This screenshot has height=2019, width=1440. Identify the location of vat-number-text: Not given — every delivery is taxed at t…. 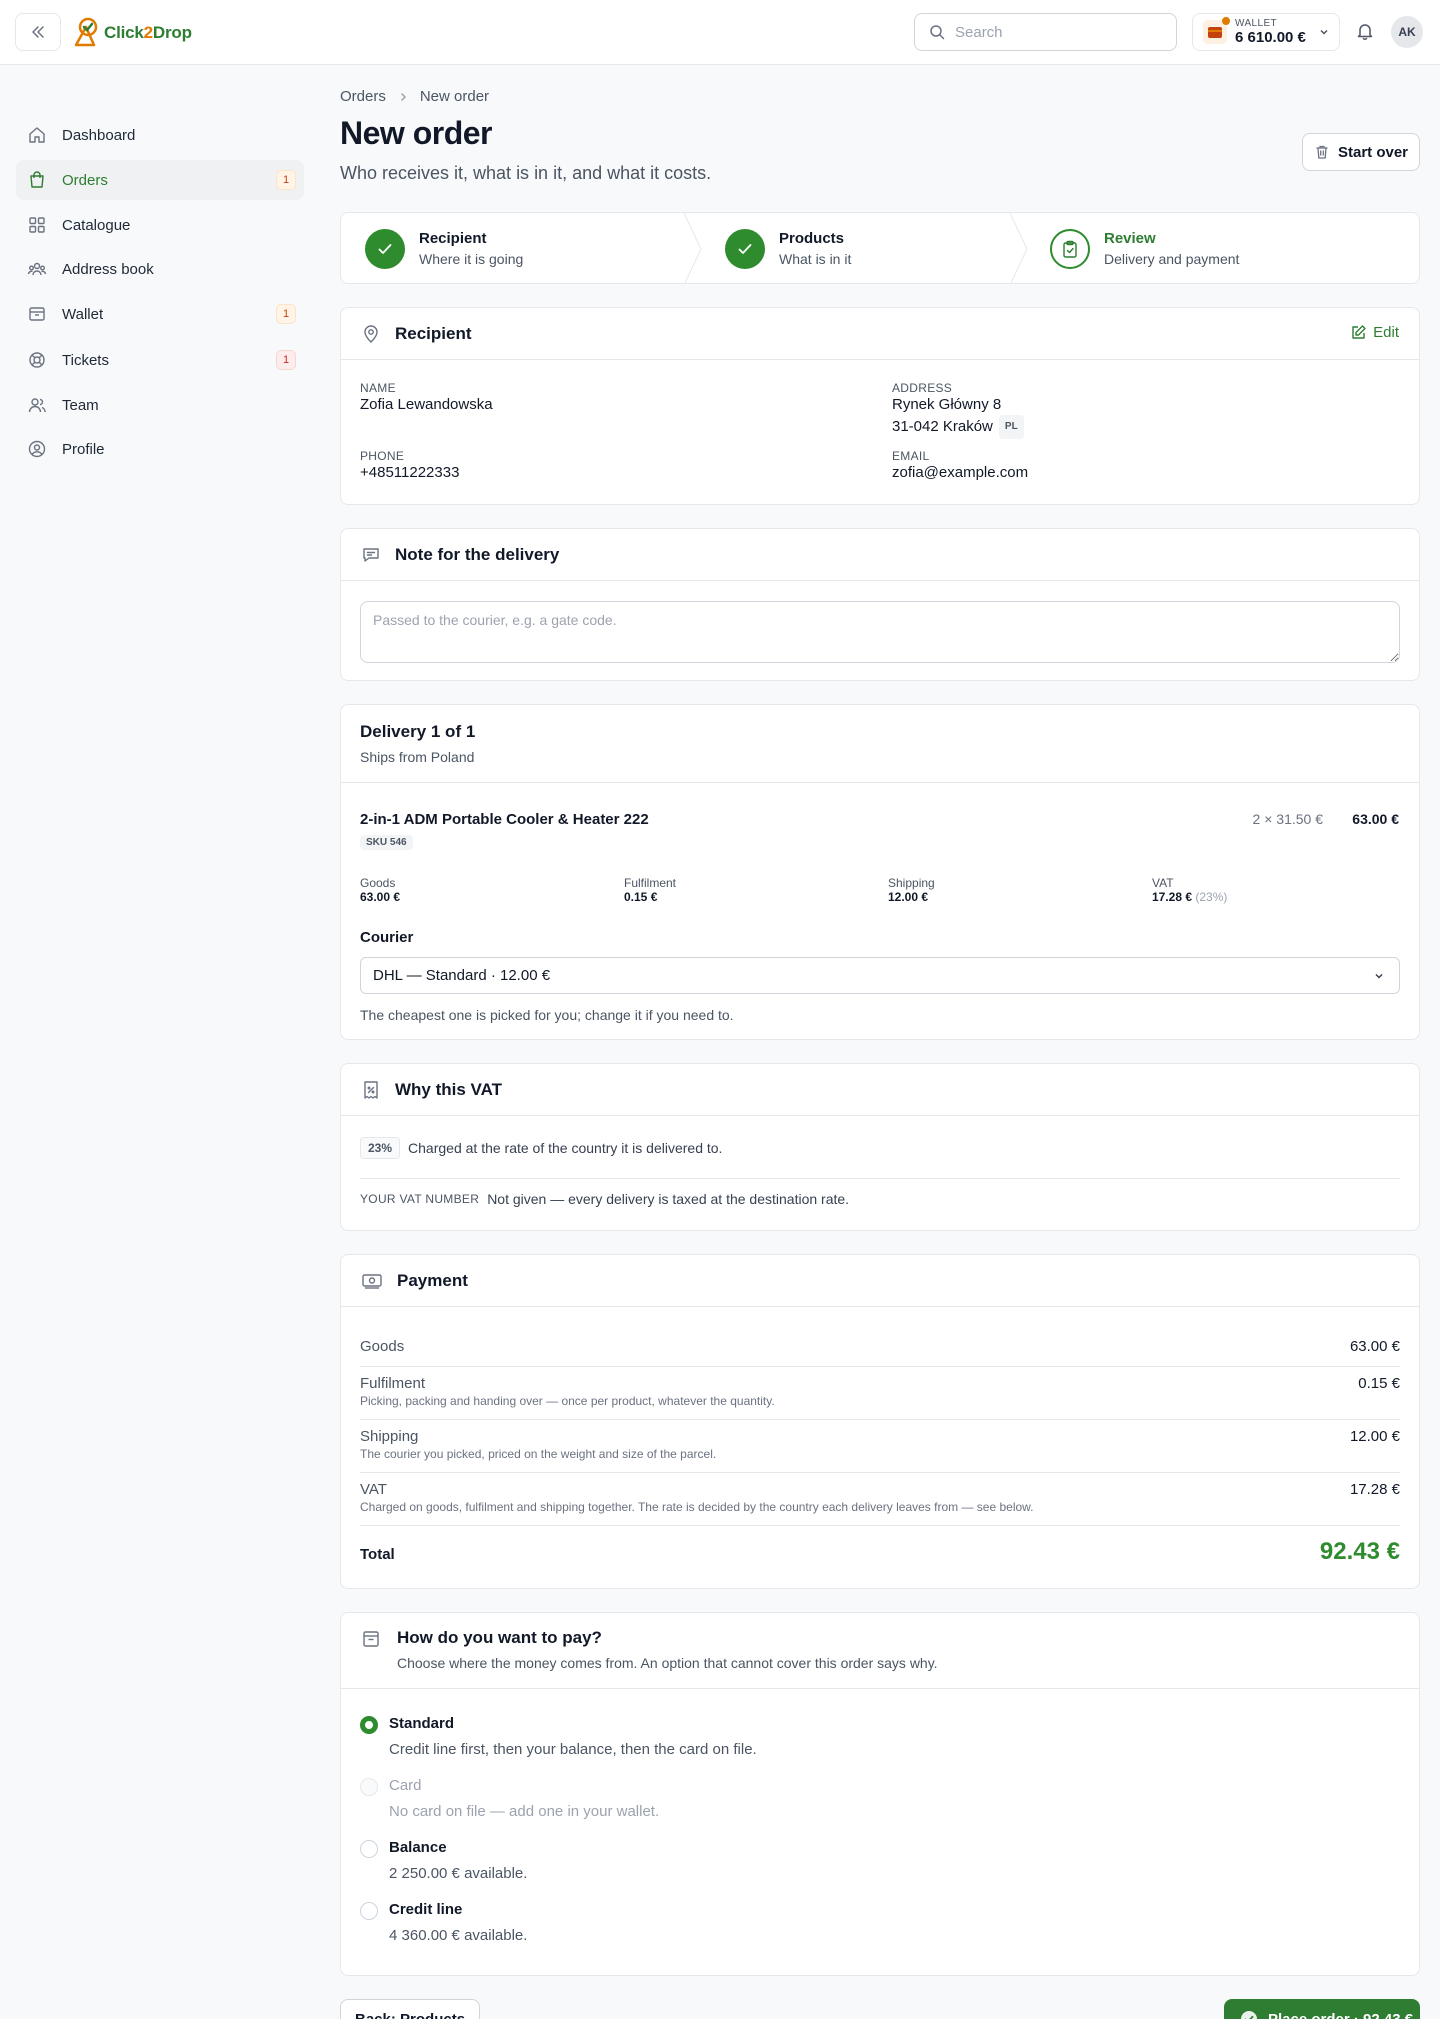
(668, 1199).